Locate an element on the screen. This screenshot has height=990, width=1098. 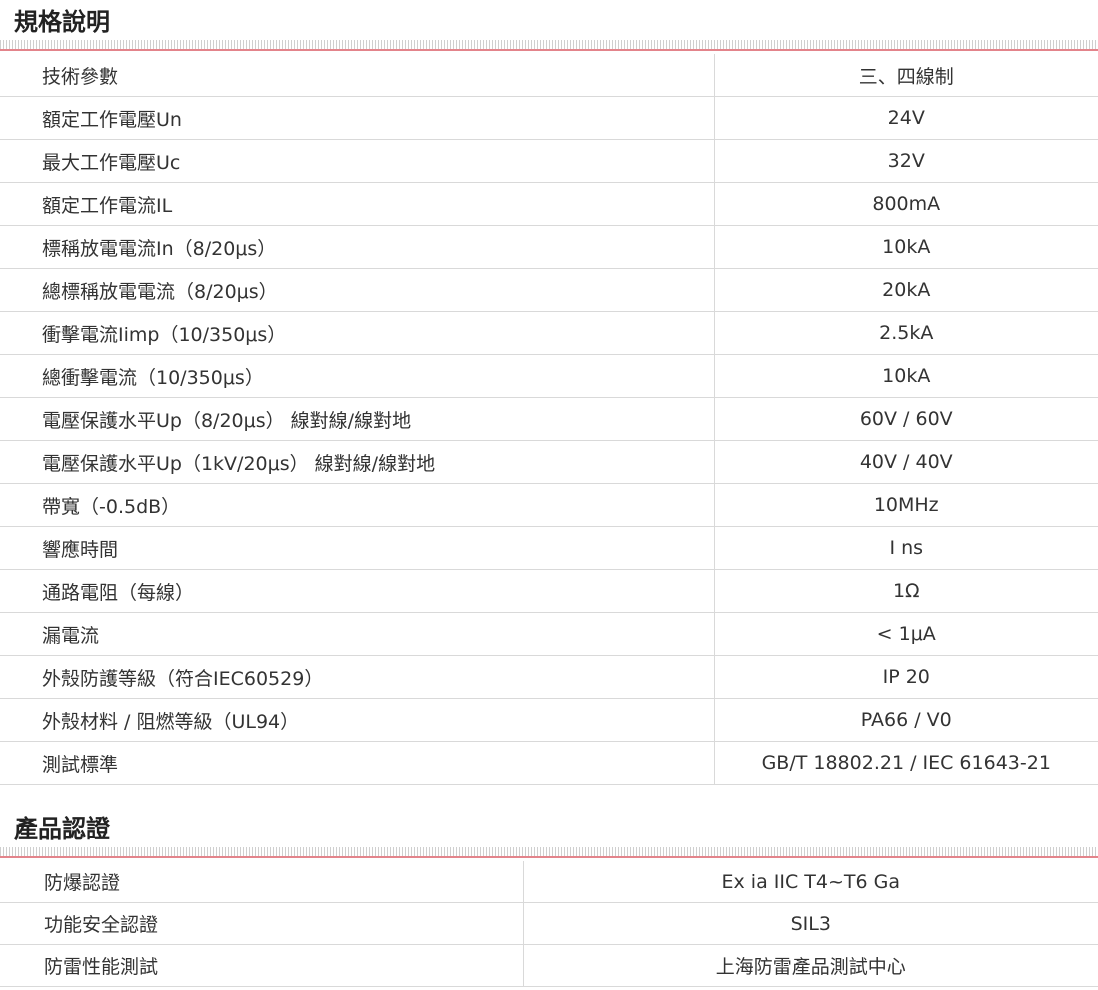
row-label: 功能安全認證 is located at coordinates (261, 923).